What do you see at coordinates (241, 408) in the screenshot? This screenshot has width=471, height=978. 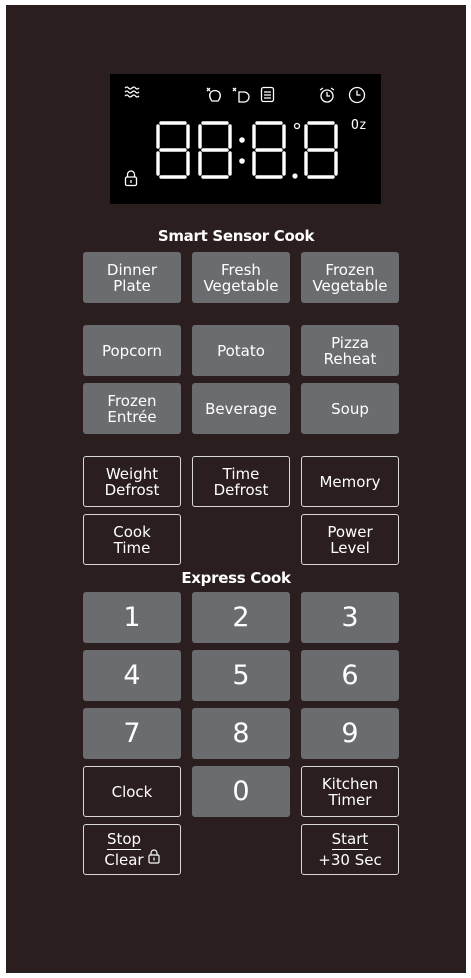 I see `beverage-button: Beverage` at bounding box center [241, 408].